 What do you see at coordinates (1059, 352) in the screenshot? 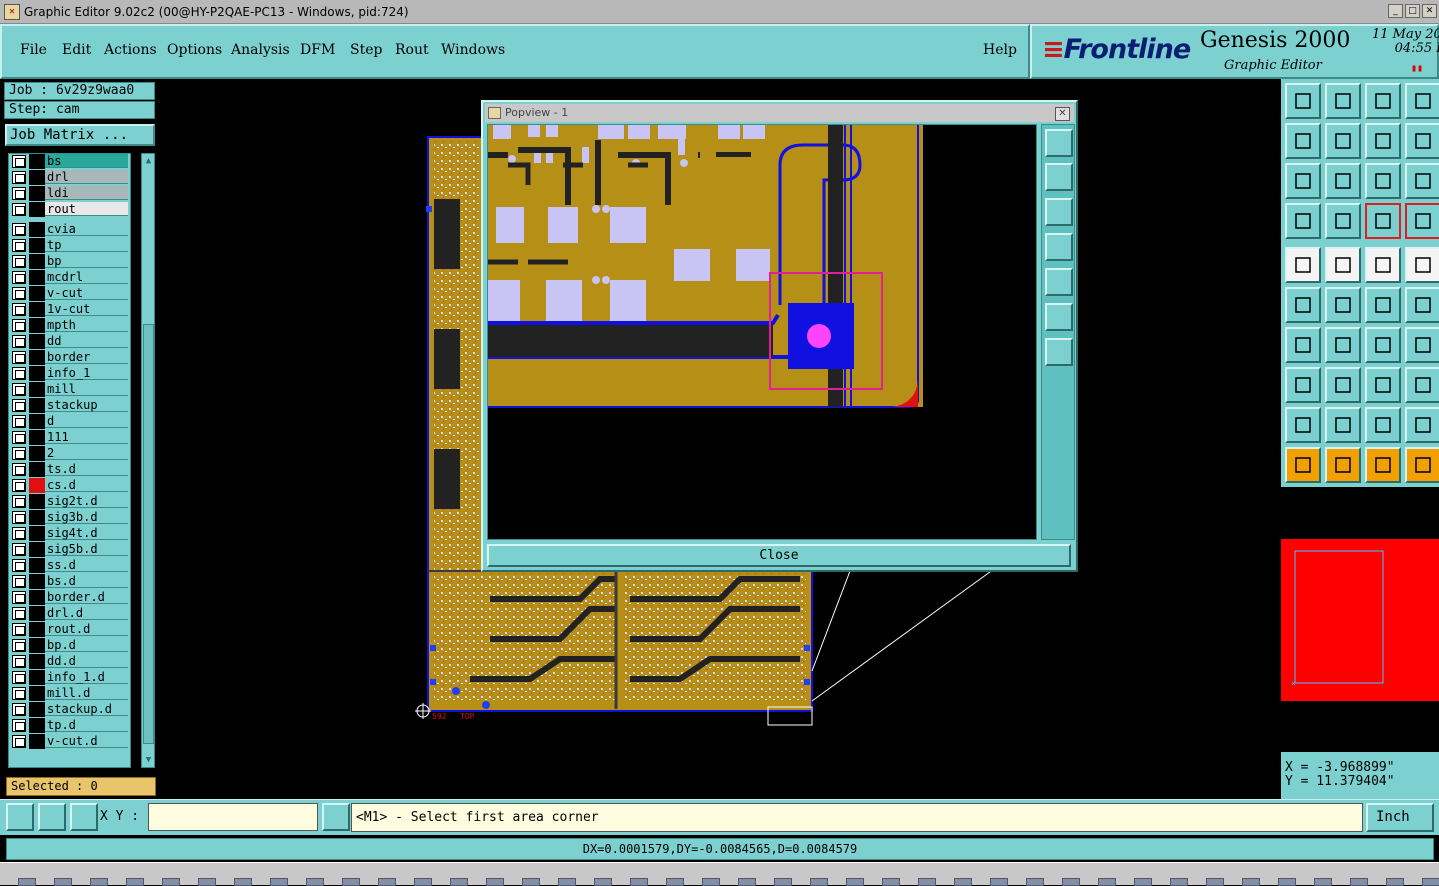
I see `popview-zoom-home-icon` at bounding box center [1059, 352].